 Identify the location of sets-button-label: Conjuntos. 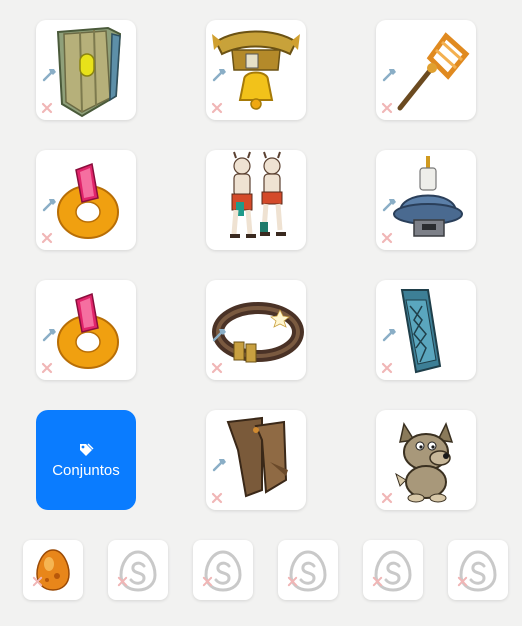
(86, 470).